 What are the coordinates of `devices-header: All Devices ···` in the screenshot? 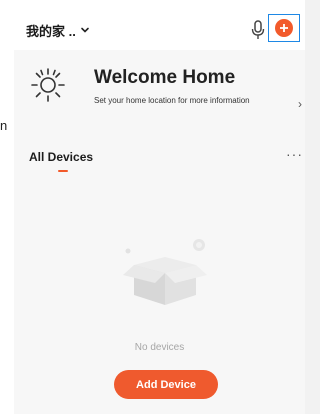 It's located at (159, 164).